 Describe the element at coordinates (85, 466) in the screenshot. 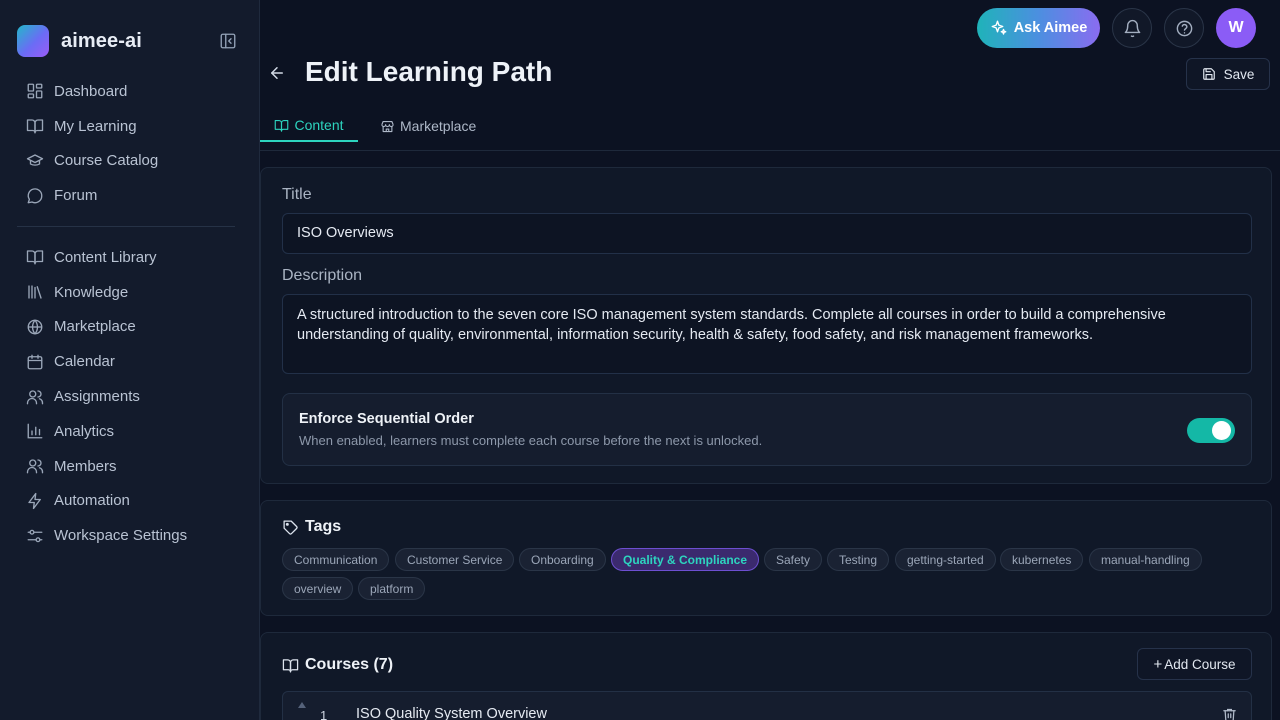

I see `sidebar-item-label: Members` at that location.